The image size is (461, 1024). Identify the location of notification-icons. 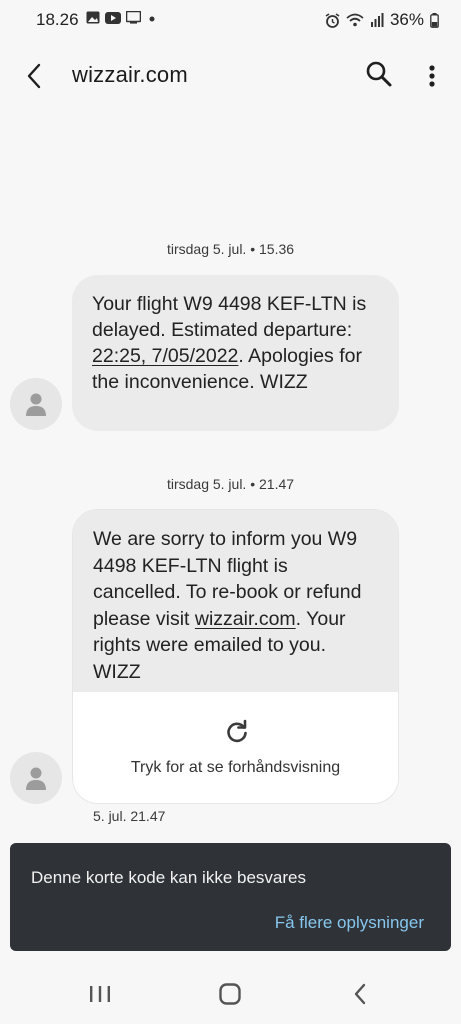
(121, 17).